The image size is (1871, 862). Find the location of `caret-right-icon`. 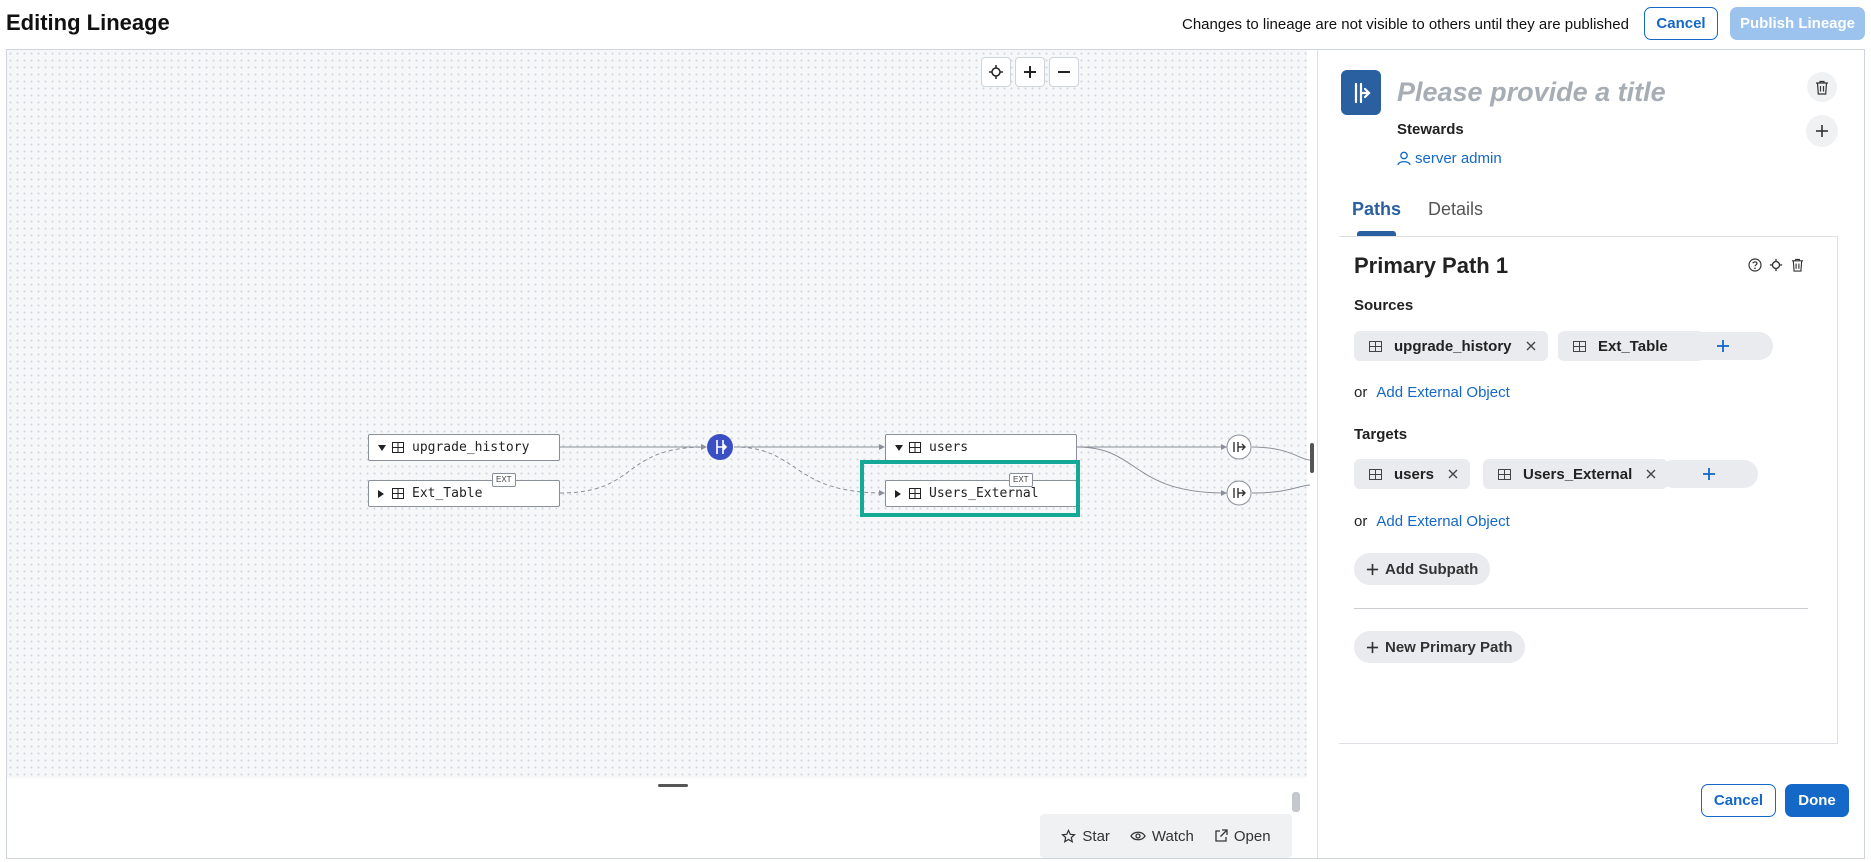

caret-right-icon is located at coordinates (382, 493).